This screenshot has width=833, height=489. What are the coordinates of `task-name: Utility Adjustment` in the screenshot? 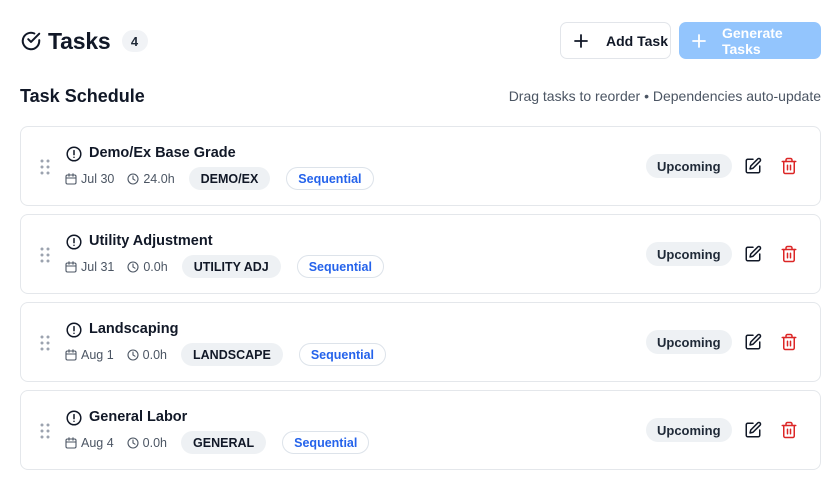 It's located at (151, 241).